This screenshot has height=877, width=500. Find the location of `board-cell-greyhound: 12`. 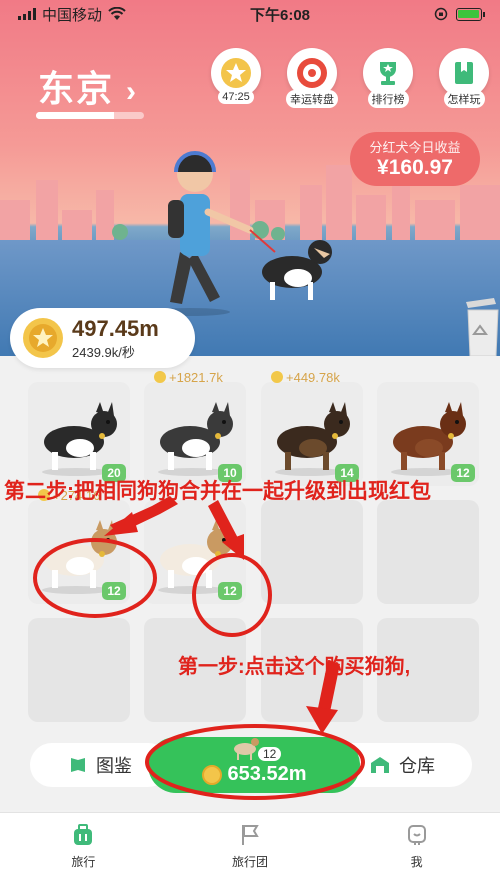

board-cell-greyhound: 12 is located at coordinates (195, 552).